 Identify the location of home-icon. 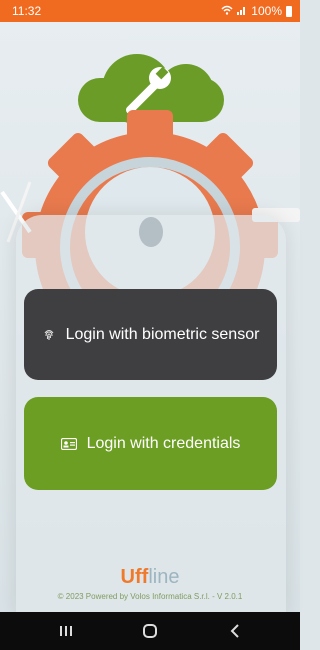
(150, 631).